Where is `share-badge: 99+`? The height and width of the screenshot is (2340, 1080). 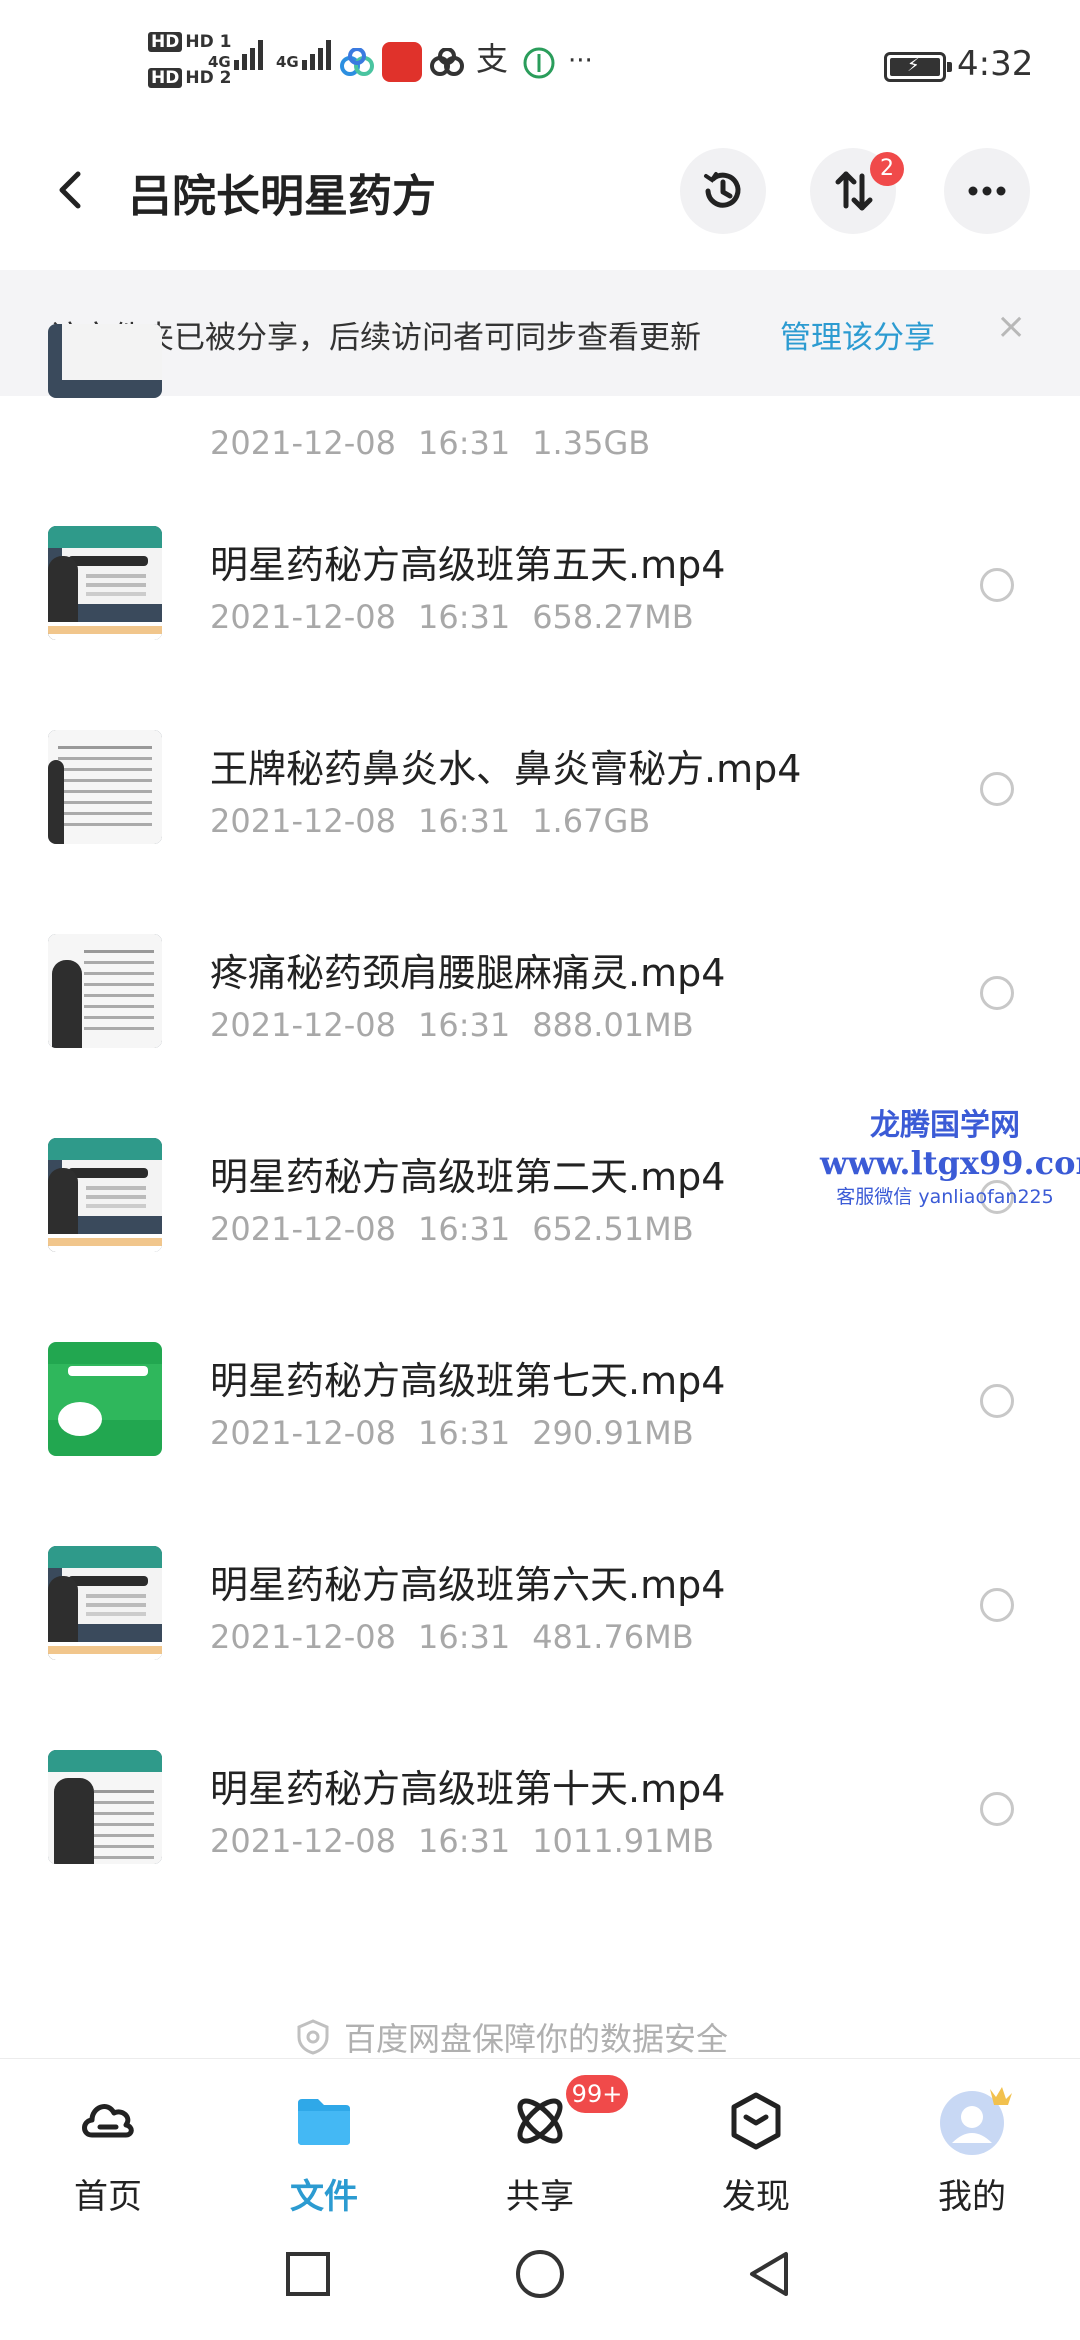 share-badge: 99+ is located at coordinates (597, 2094).